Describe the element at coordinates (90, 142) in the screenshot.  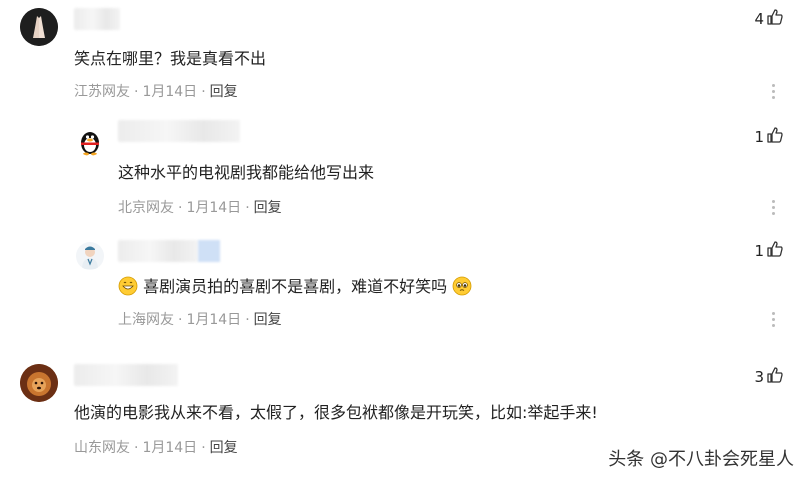
I see `penguin-avatar-icon` at that location.